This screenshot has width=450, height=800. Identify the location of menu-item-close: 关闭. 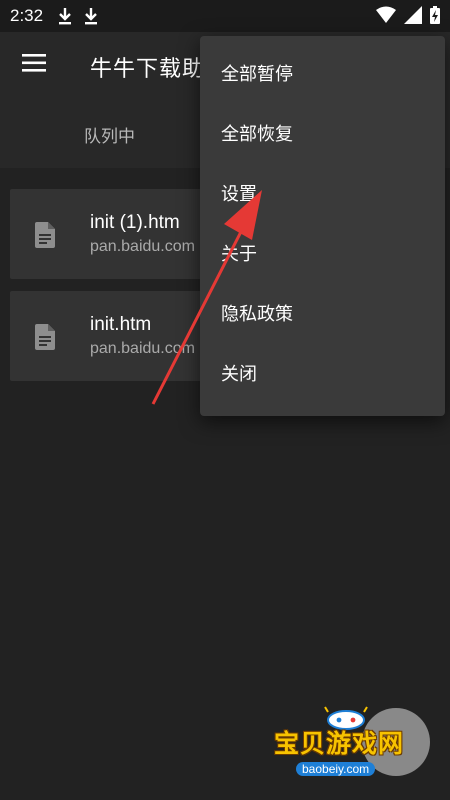
(322, 375).